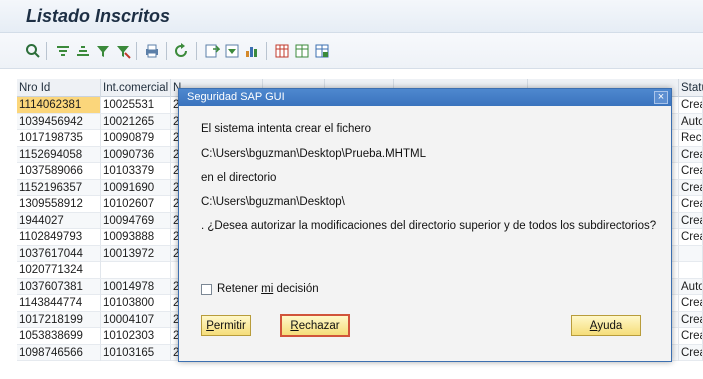  What do you see at coordinates (59, 204) in the screenshot?
I see `table-cell-id: 1309558912` at bounding box center [59, 204].